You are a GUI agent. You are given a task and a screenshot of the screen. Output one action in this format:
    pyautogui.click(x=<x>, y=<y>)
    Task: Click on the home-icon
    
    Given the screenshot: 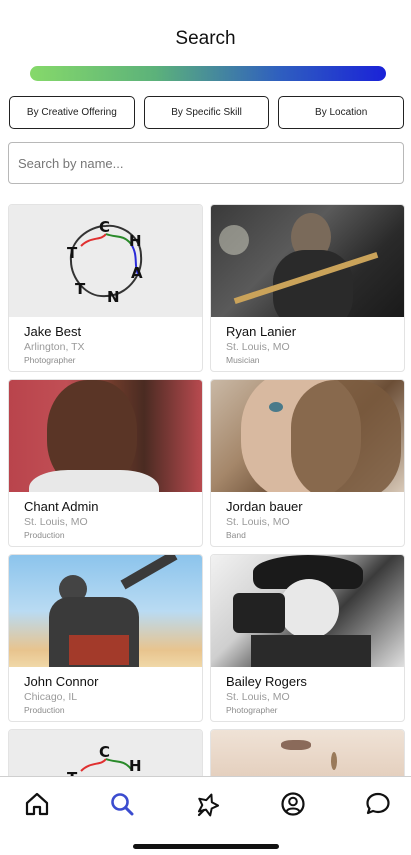 What is the action you would take?
    pyautogui.click(x=37, y=804)
    